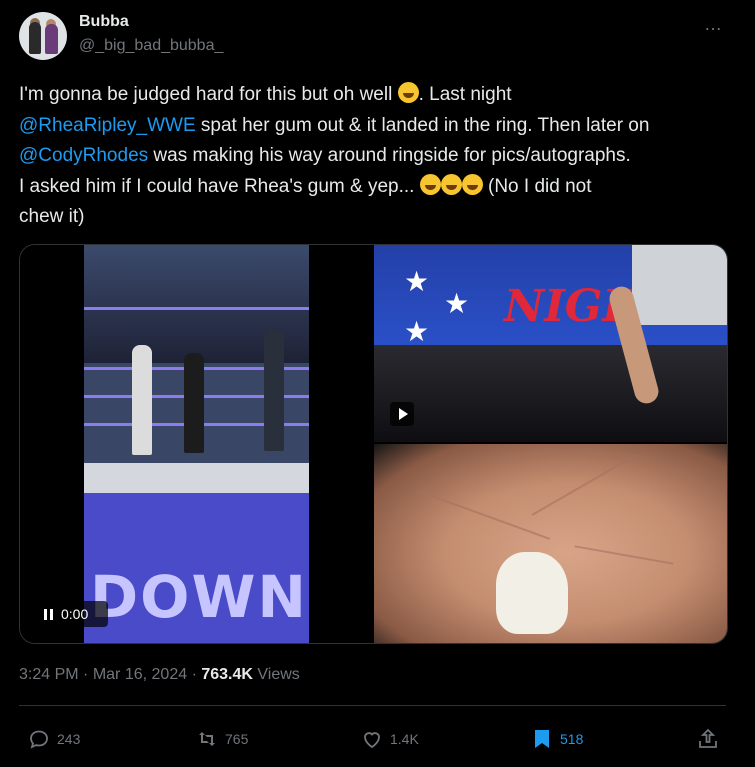 The image size is (755, 767). What do you see at coordinates (151, 46) in the screenshot?
I see `author-handle: @_big_bad_bubba_` at bounding box center [151, 46].